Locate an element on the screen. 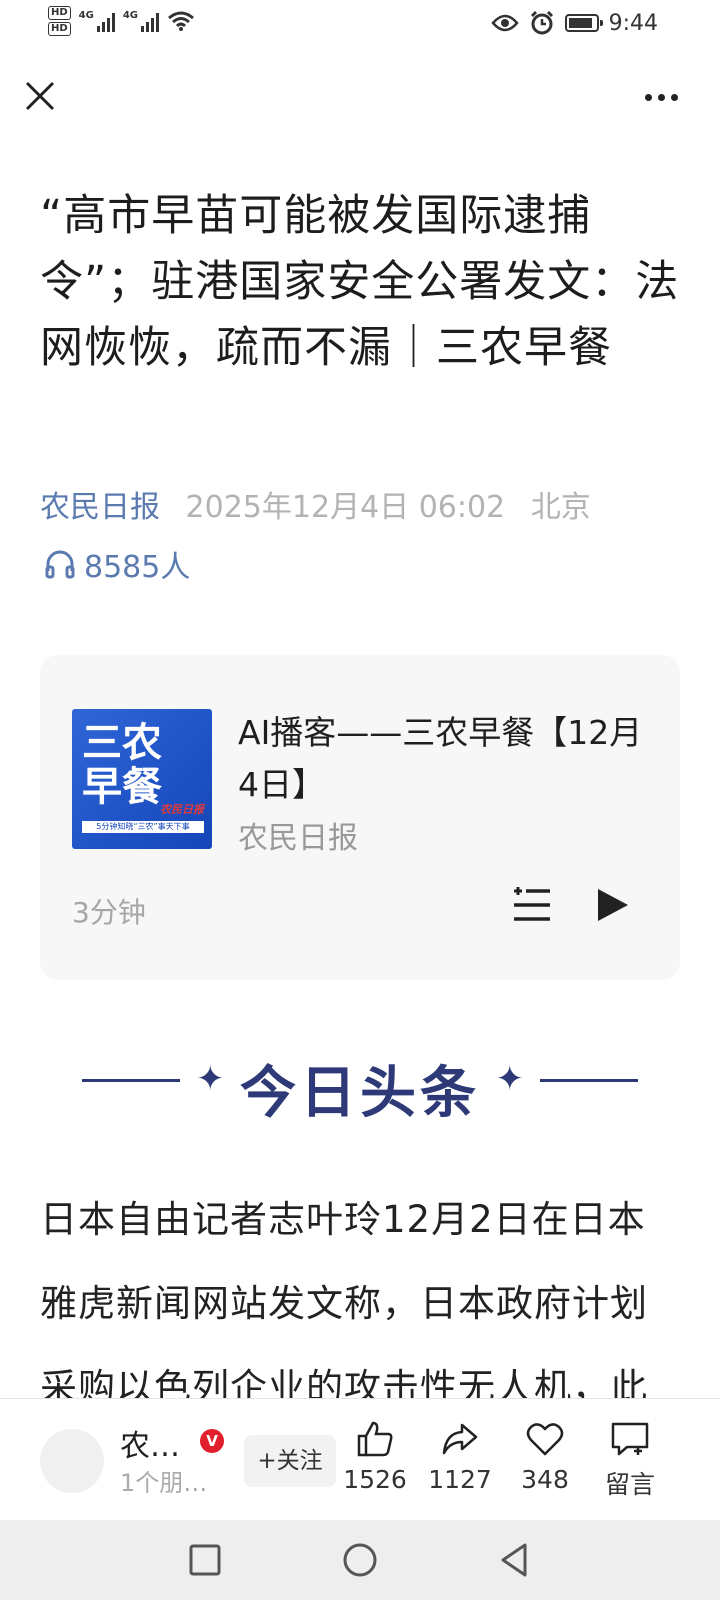  comment-button: 留言 is located at coordinates (630, 1460).